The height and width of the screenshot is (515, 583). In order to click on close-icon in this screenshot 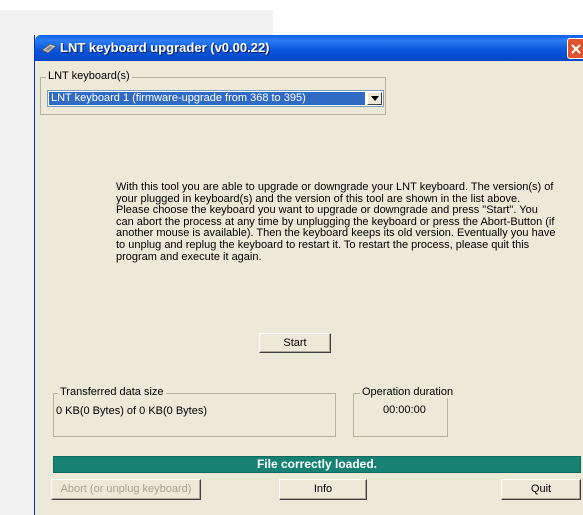, I will do `click(576, 49)`.